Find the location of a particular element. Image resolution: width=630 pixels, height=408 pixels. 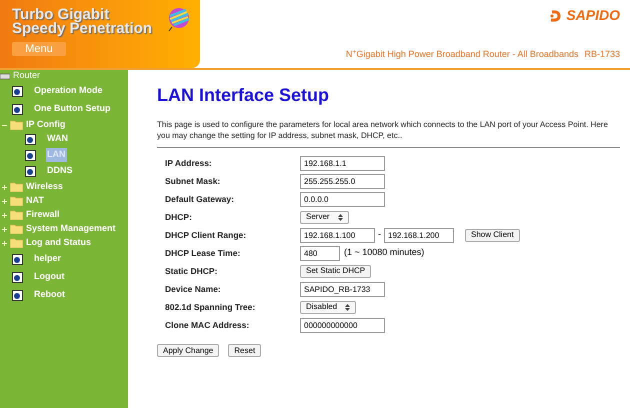

nav-folder: System Management is located at coordinates (71, 229).